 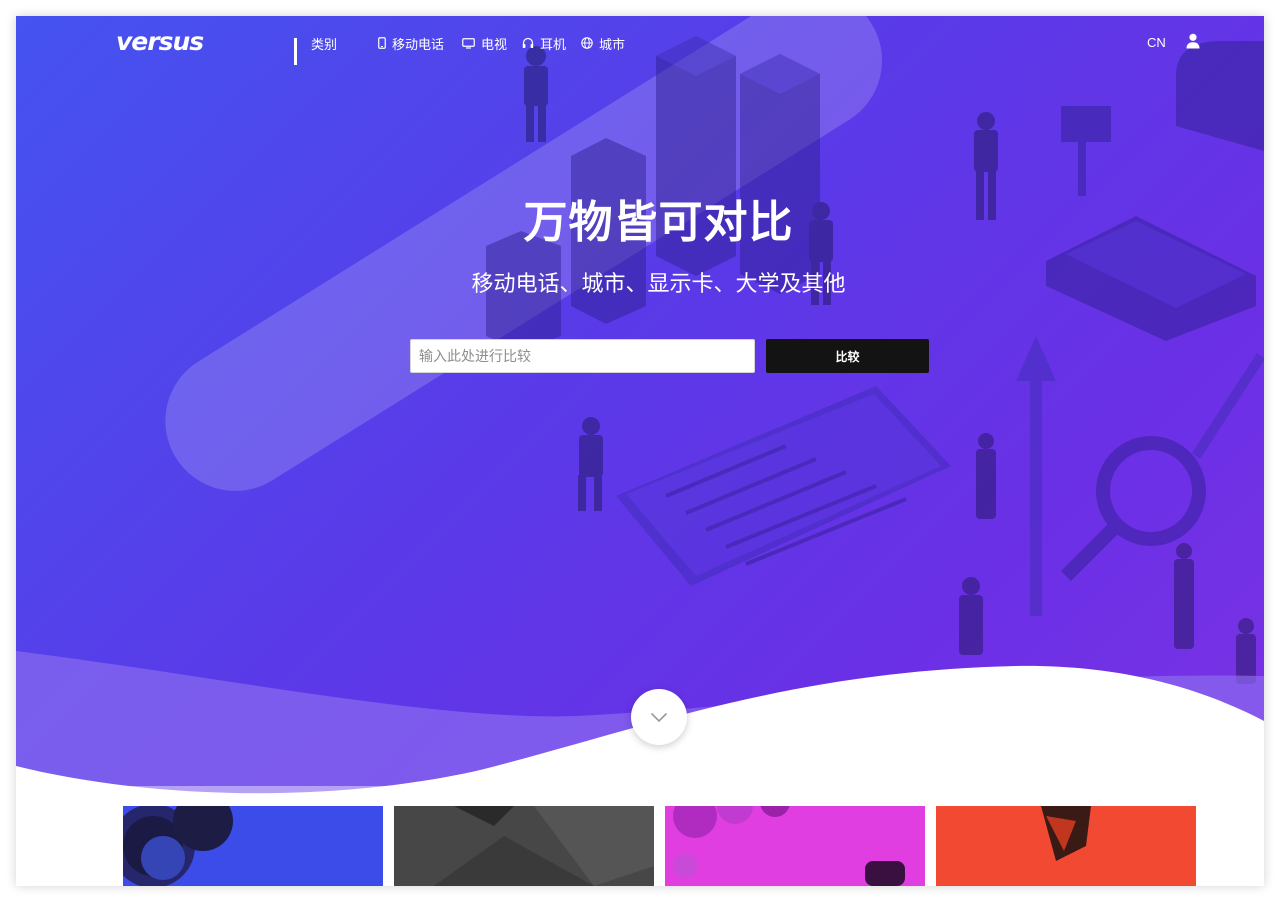 I want to click on versus-logo: versus, so click(x=160, y=41).